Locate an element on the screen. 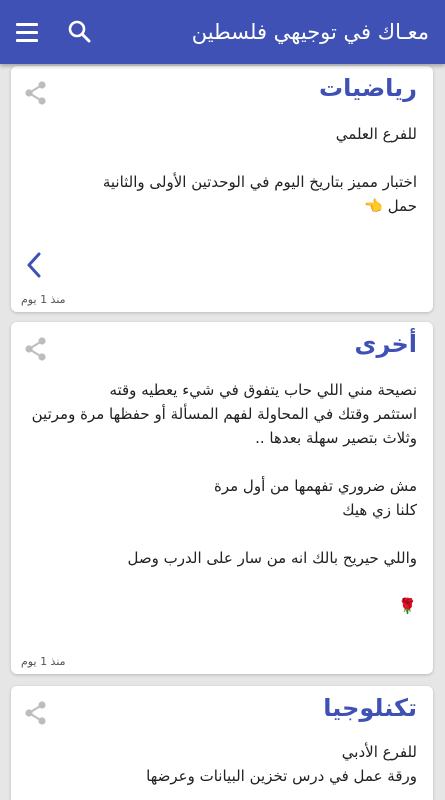 The image size is (445, 800). post-line: مش ضروري تفهمها من أول مرة is located at coordinates (315, 486).